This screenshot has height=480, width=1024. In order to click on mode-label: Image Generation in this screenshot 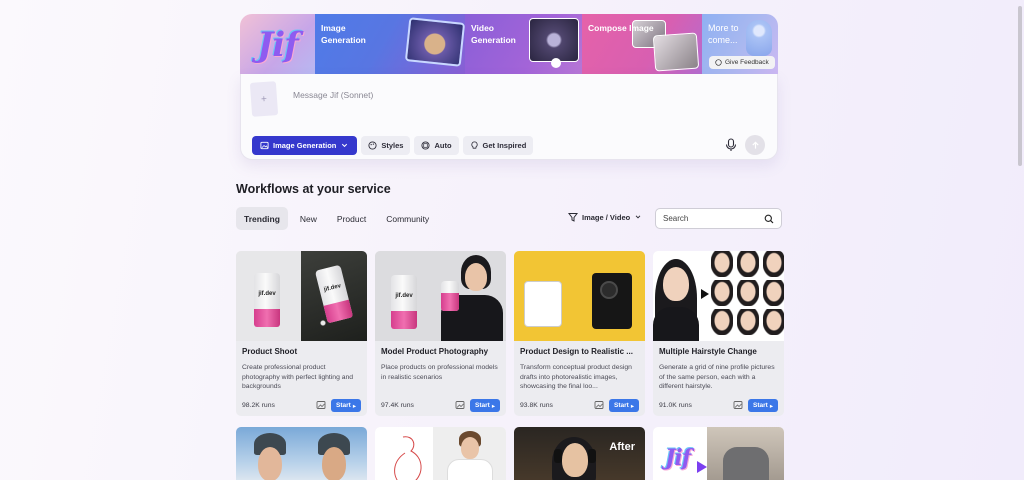, I will do `click(305, 145)`.